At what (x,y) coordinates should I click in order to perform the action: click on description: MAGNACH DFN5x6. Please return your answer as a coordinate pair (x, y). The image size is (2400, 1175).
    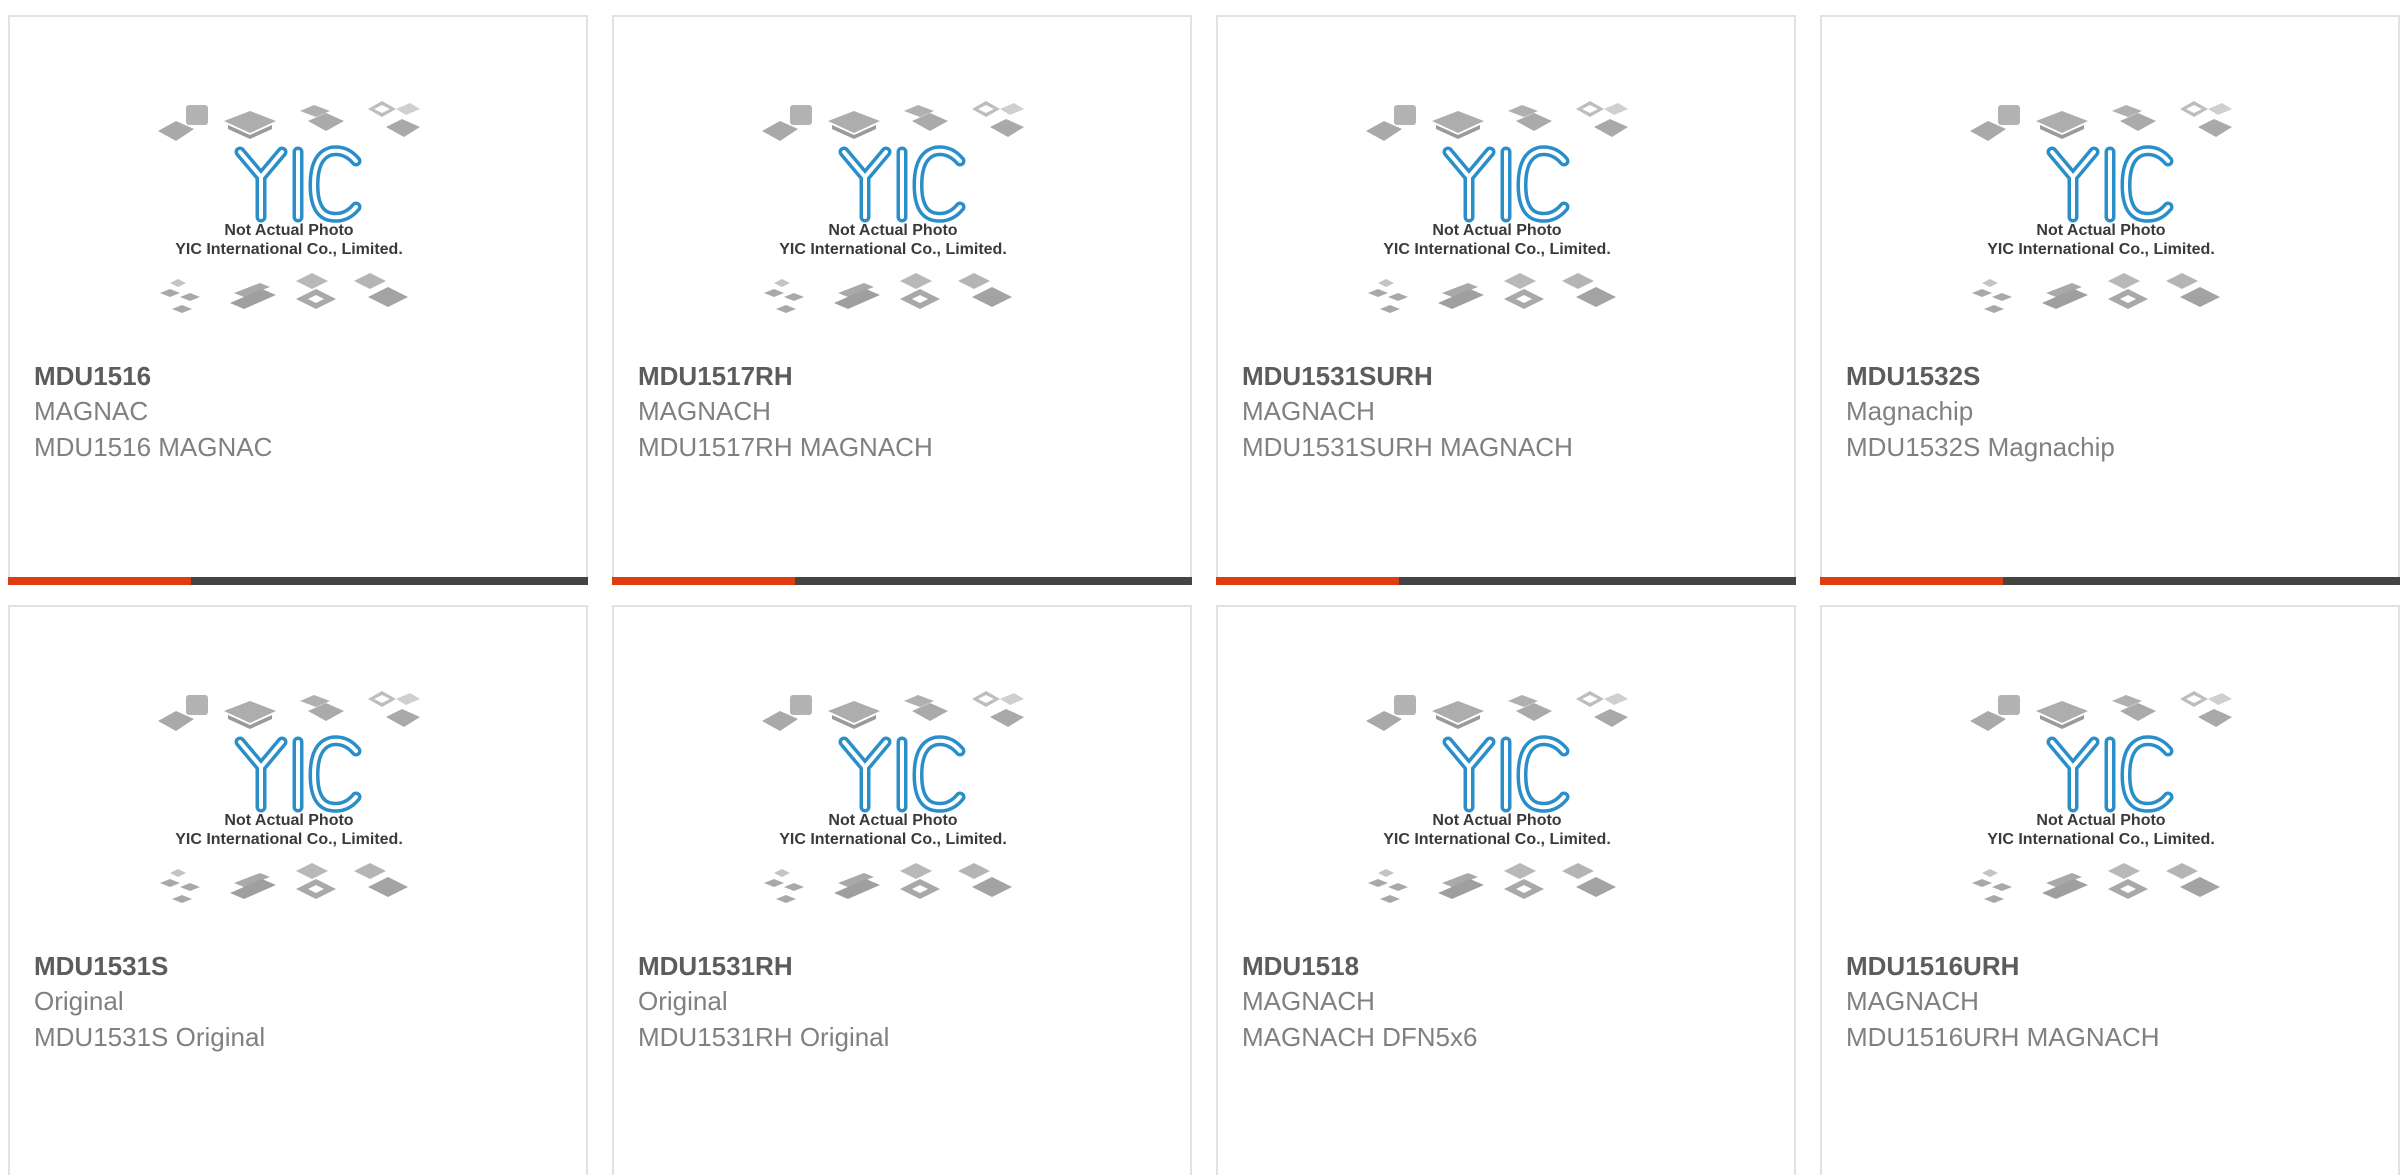
    Looking at the image, I should click on (1360, 1037).